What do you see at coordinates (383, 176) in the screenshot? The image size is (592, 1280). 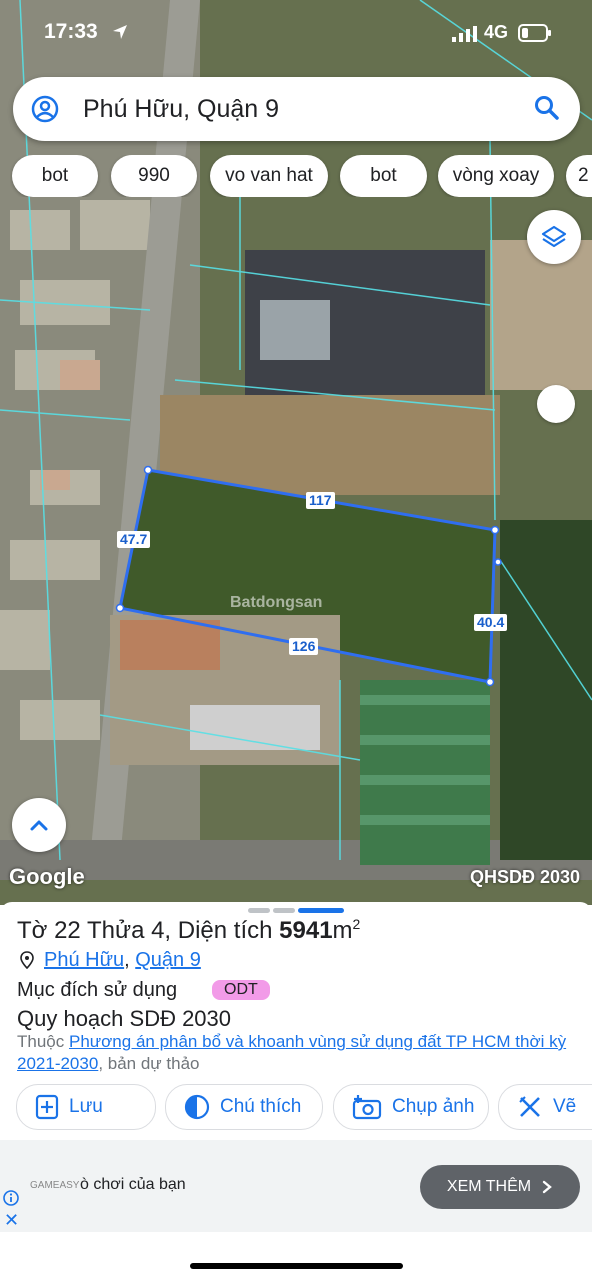 I see `chip-bot-2: bot` at bounding box center [383, 176].